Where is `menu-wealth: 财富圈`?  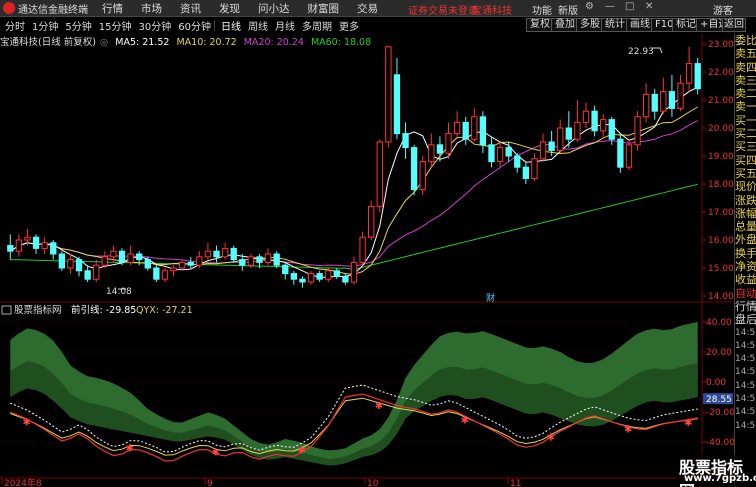
menu-wealth: 财富圈 is located at coordinates (324, 8).